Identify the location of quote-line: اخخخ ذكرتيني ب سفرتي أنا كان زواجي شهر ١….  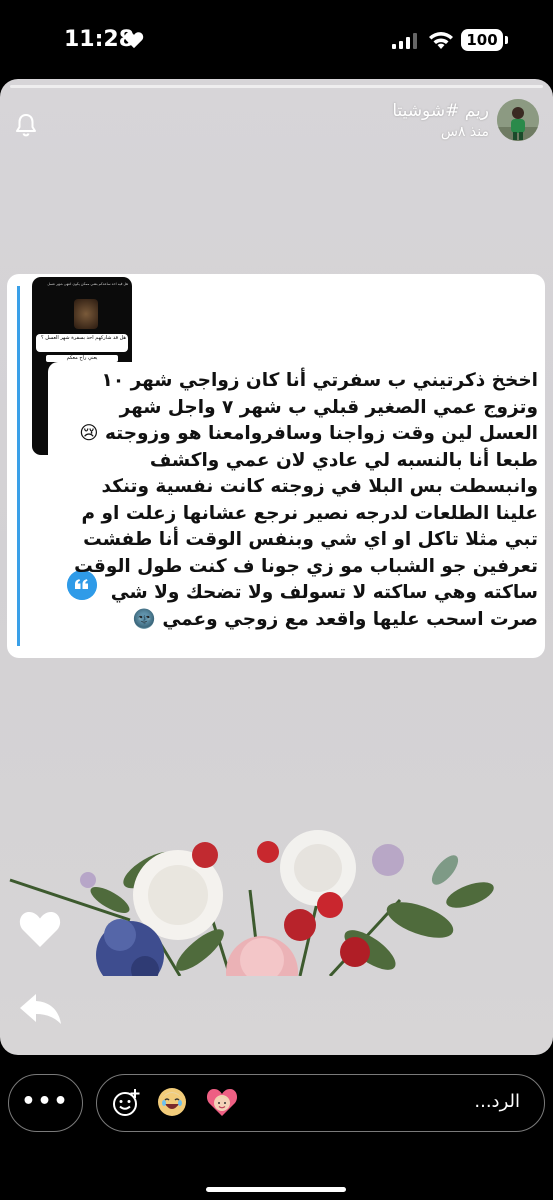
(319, 380).